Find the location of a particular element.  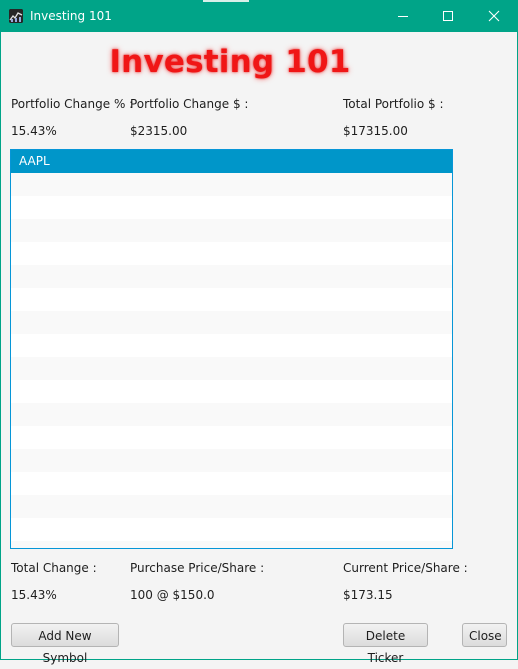

portfolio-change-usd-label: Portfolio Change $ : is located at coordinates (189, 104).